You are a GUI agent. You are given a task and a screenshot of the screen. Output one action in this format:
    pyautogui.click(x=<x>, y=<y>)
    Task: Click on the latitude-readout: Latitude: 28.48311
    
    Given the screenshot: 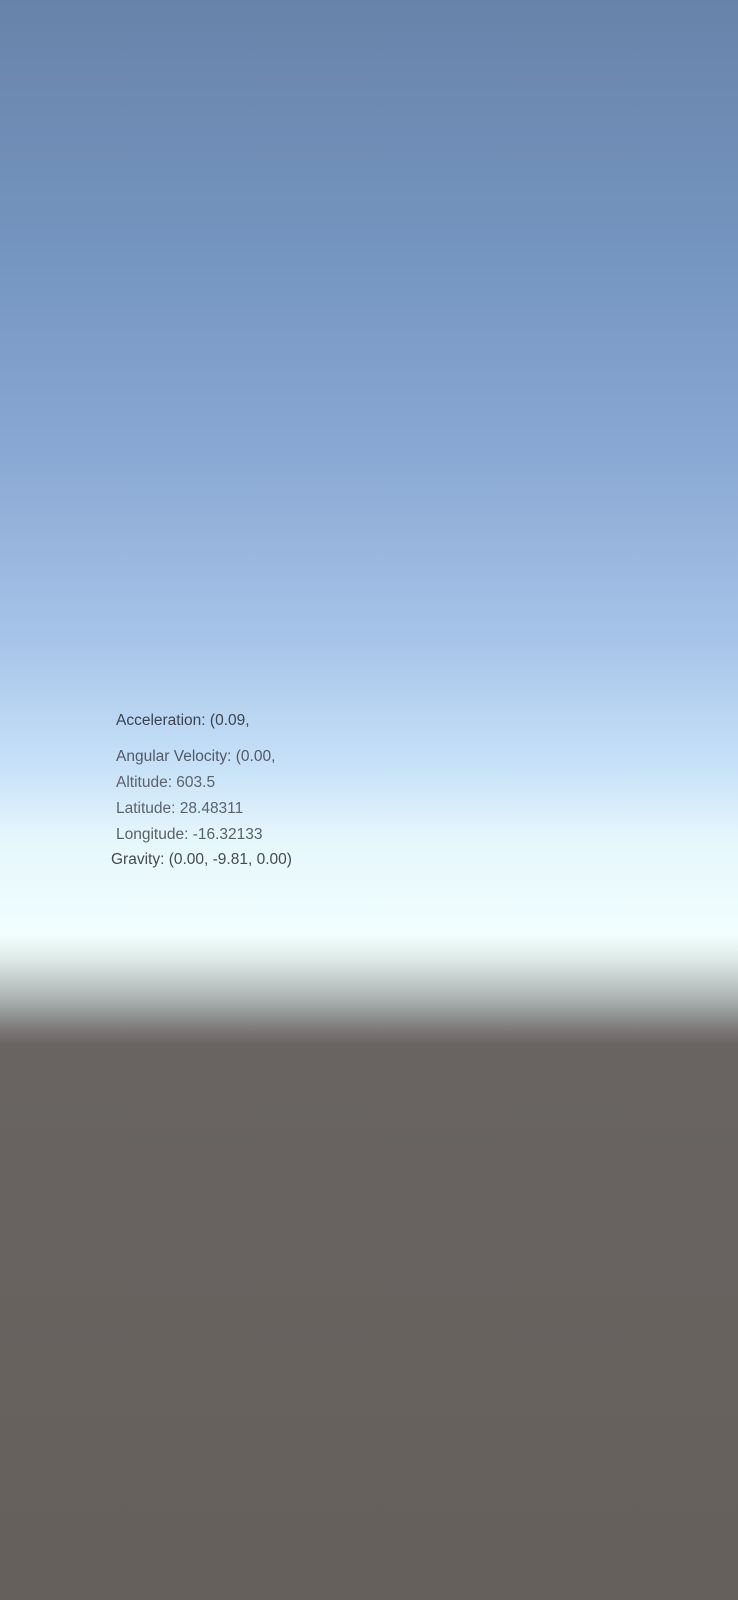 What is the action you would take?
    pyautogui.click(x=180, y=808)
    